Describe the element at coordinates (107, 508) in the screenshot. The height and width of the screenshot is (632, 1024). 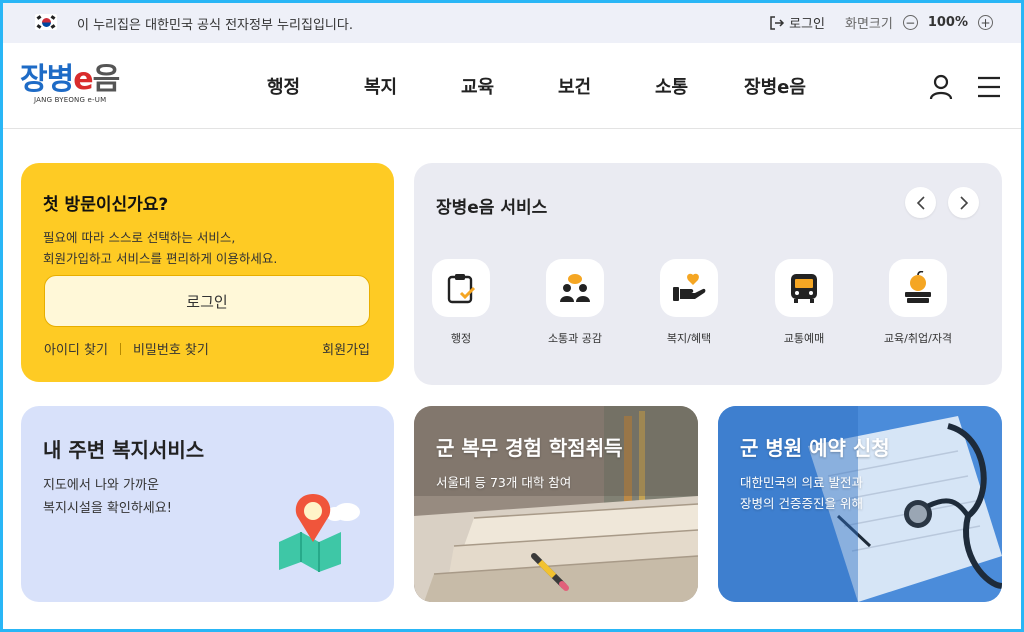
I see `welfare-desc-line2: 복지시설을 확인하세요!` at that location.